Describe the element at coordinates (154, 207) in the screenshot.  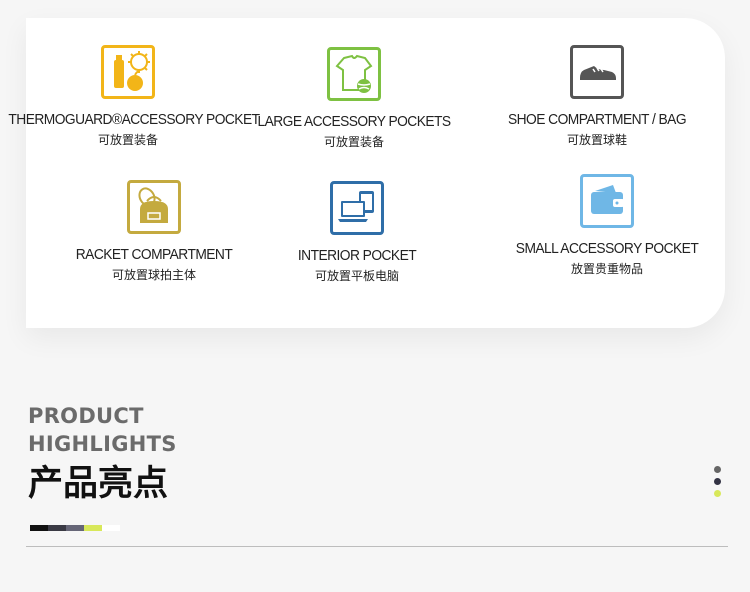
I see `racket-bag-icon` at that location.